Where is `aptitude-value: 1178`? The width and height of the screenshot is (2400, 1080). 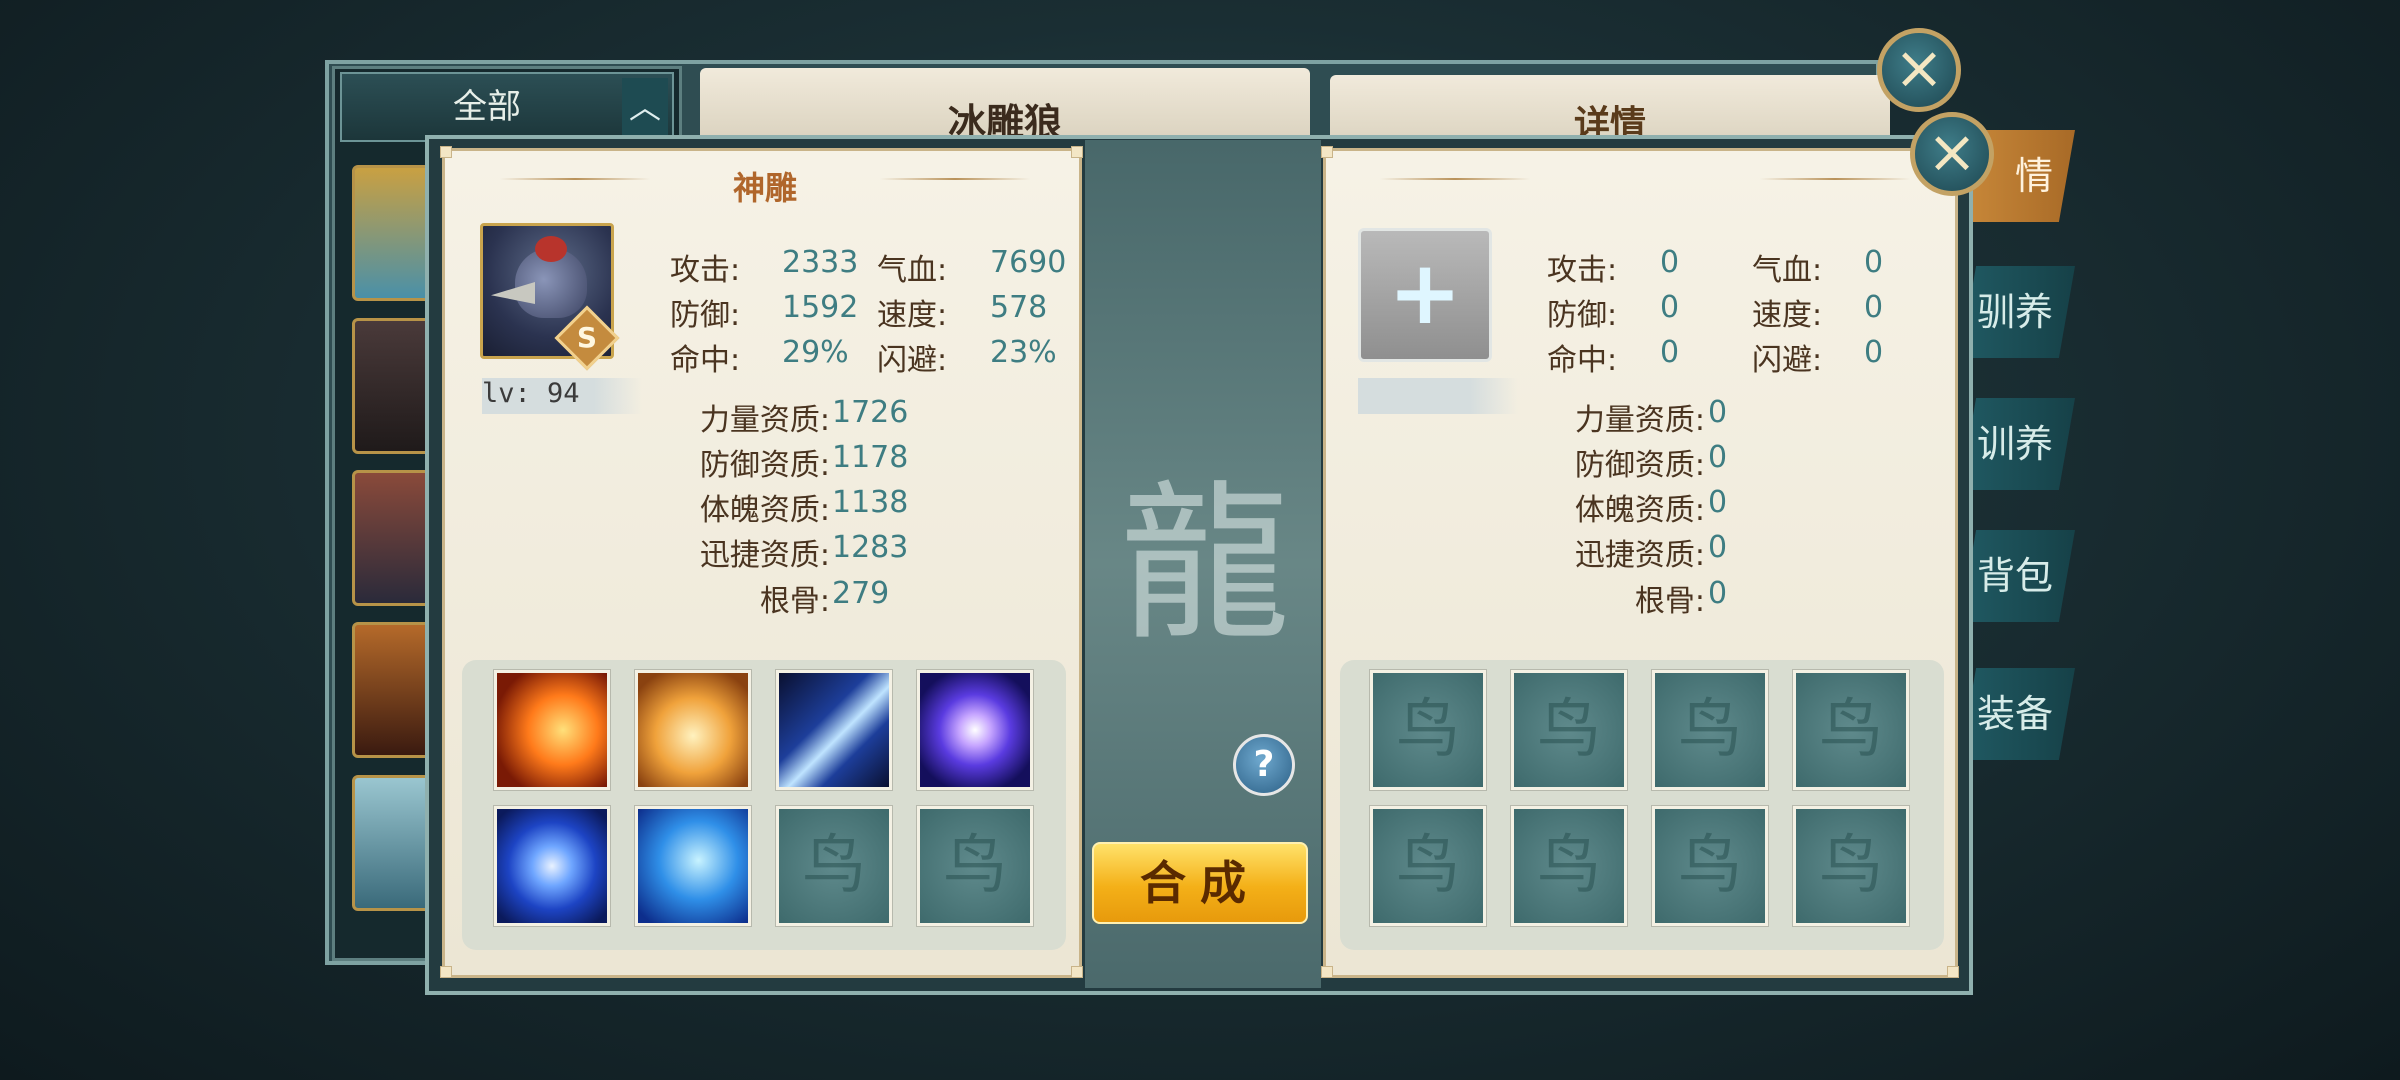 aptitude-value: 1178 is located at coordinates (870, 457).